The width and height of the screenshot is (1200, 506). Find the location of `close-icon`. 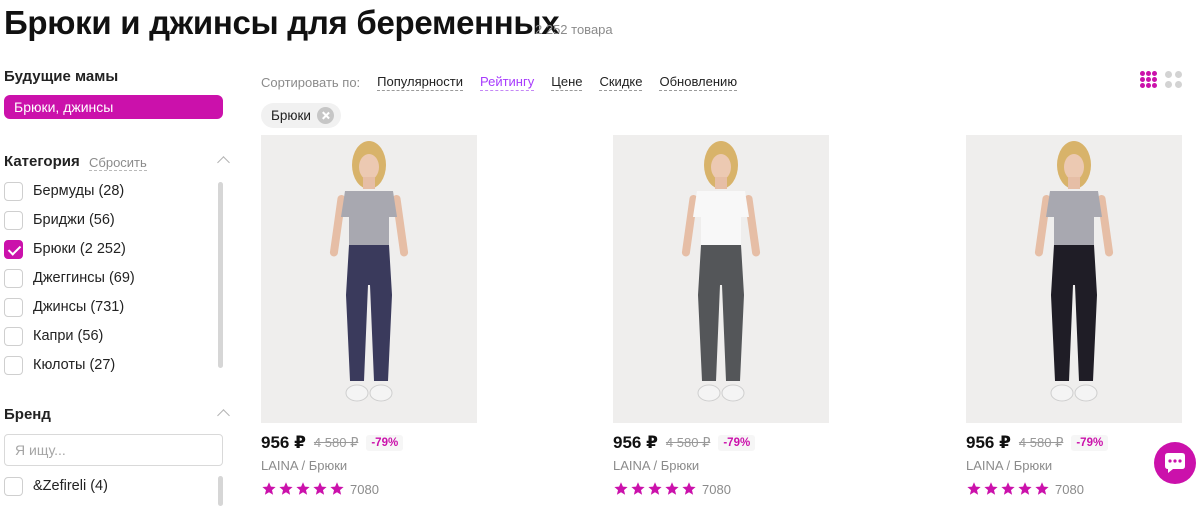

close-icon is located at coordinates (325, 115).